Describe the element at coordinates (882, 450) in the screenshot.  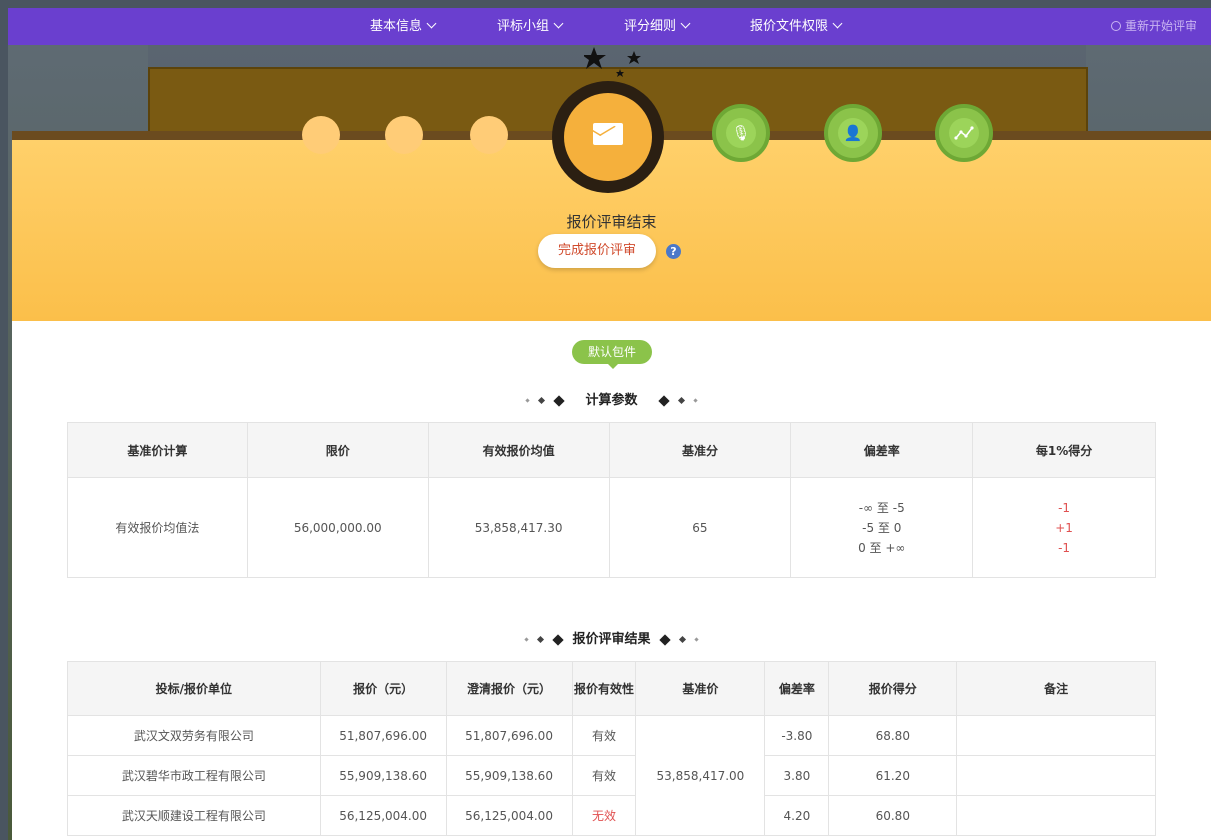
I see `params-header: 偏差率` at that location.